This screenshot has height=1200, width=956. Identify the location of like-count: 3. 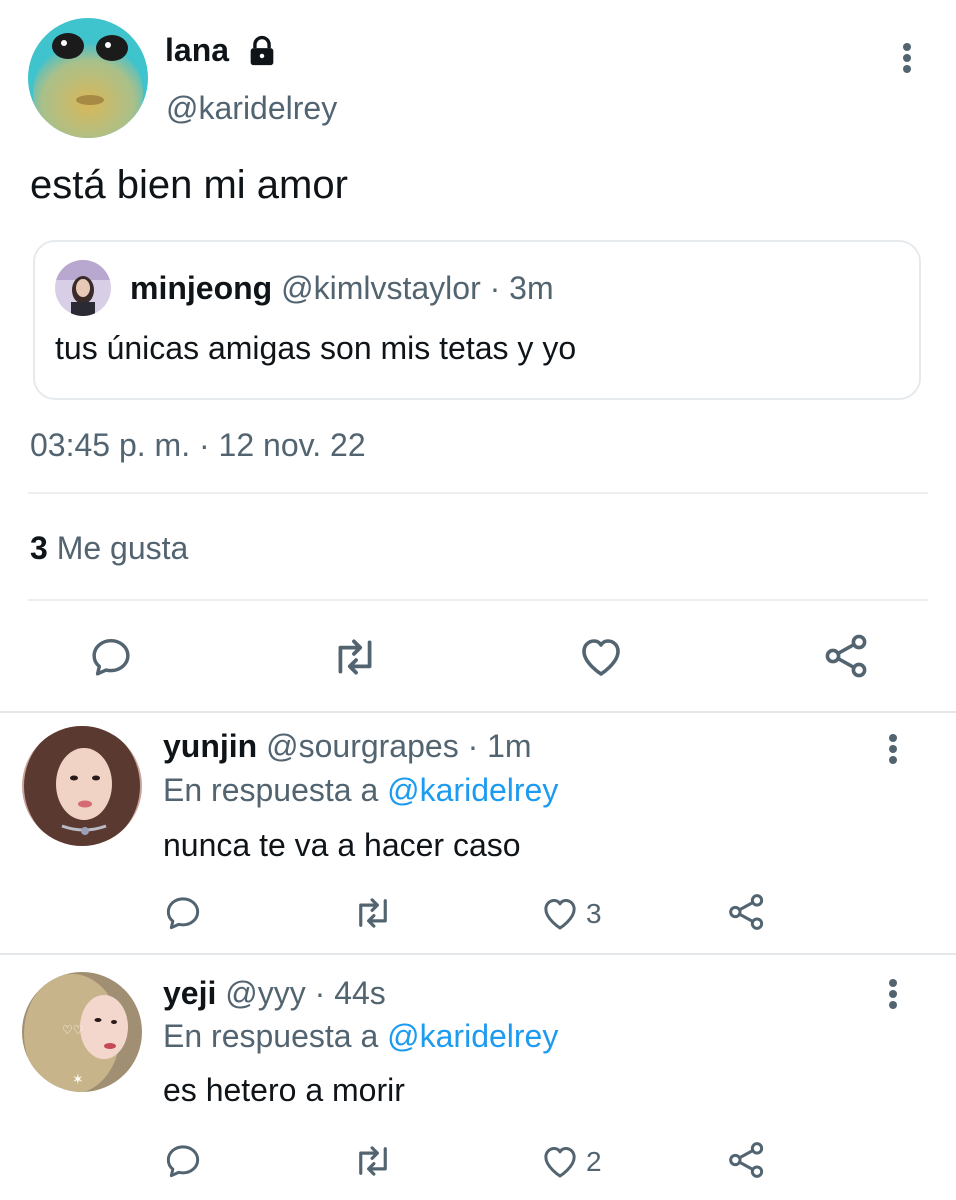
(594, 913).